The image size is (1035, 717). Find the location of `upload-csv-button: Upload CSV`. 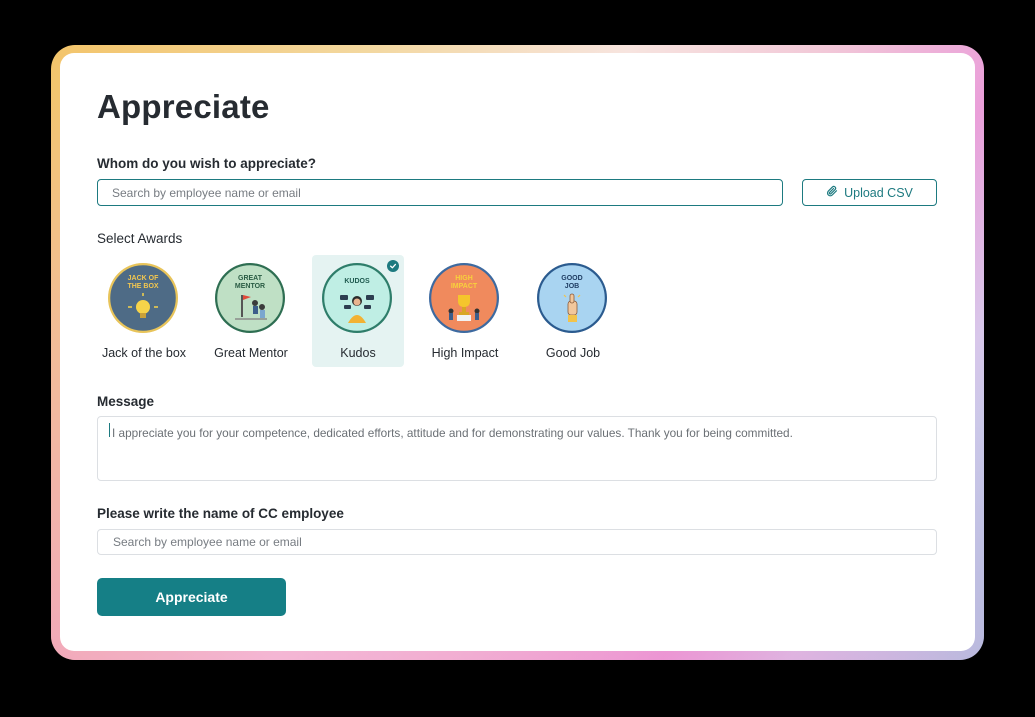

upload-csv-button: Upload CSV is located at coordinates (869, 192).